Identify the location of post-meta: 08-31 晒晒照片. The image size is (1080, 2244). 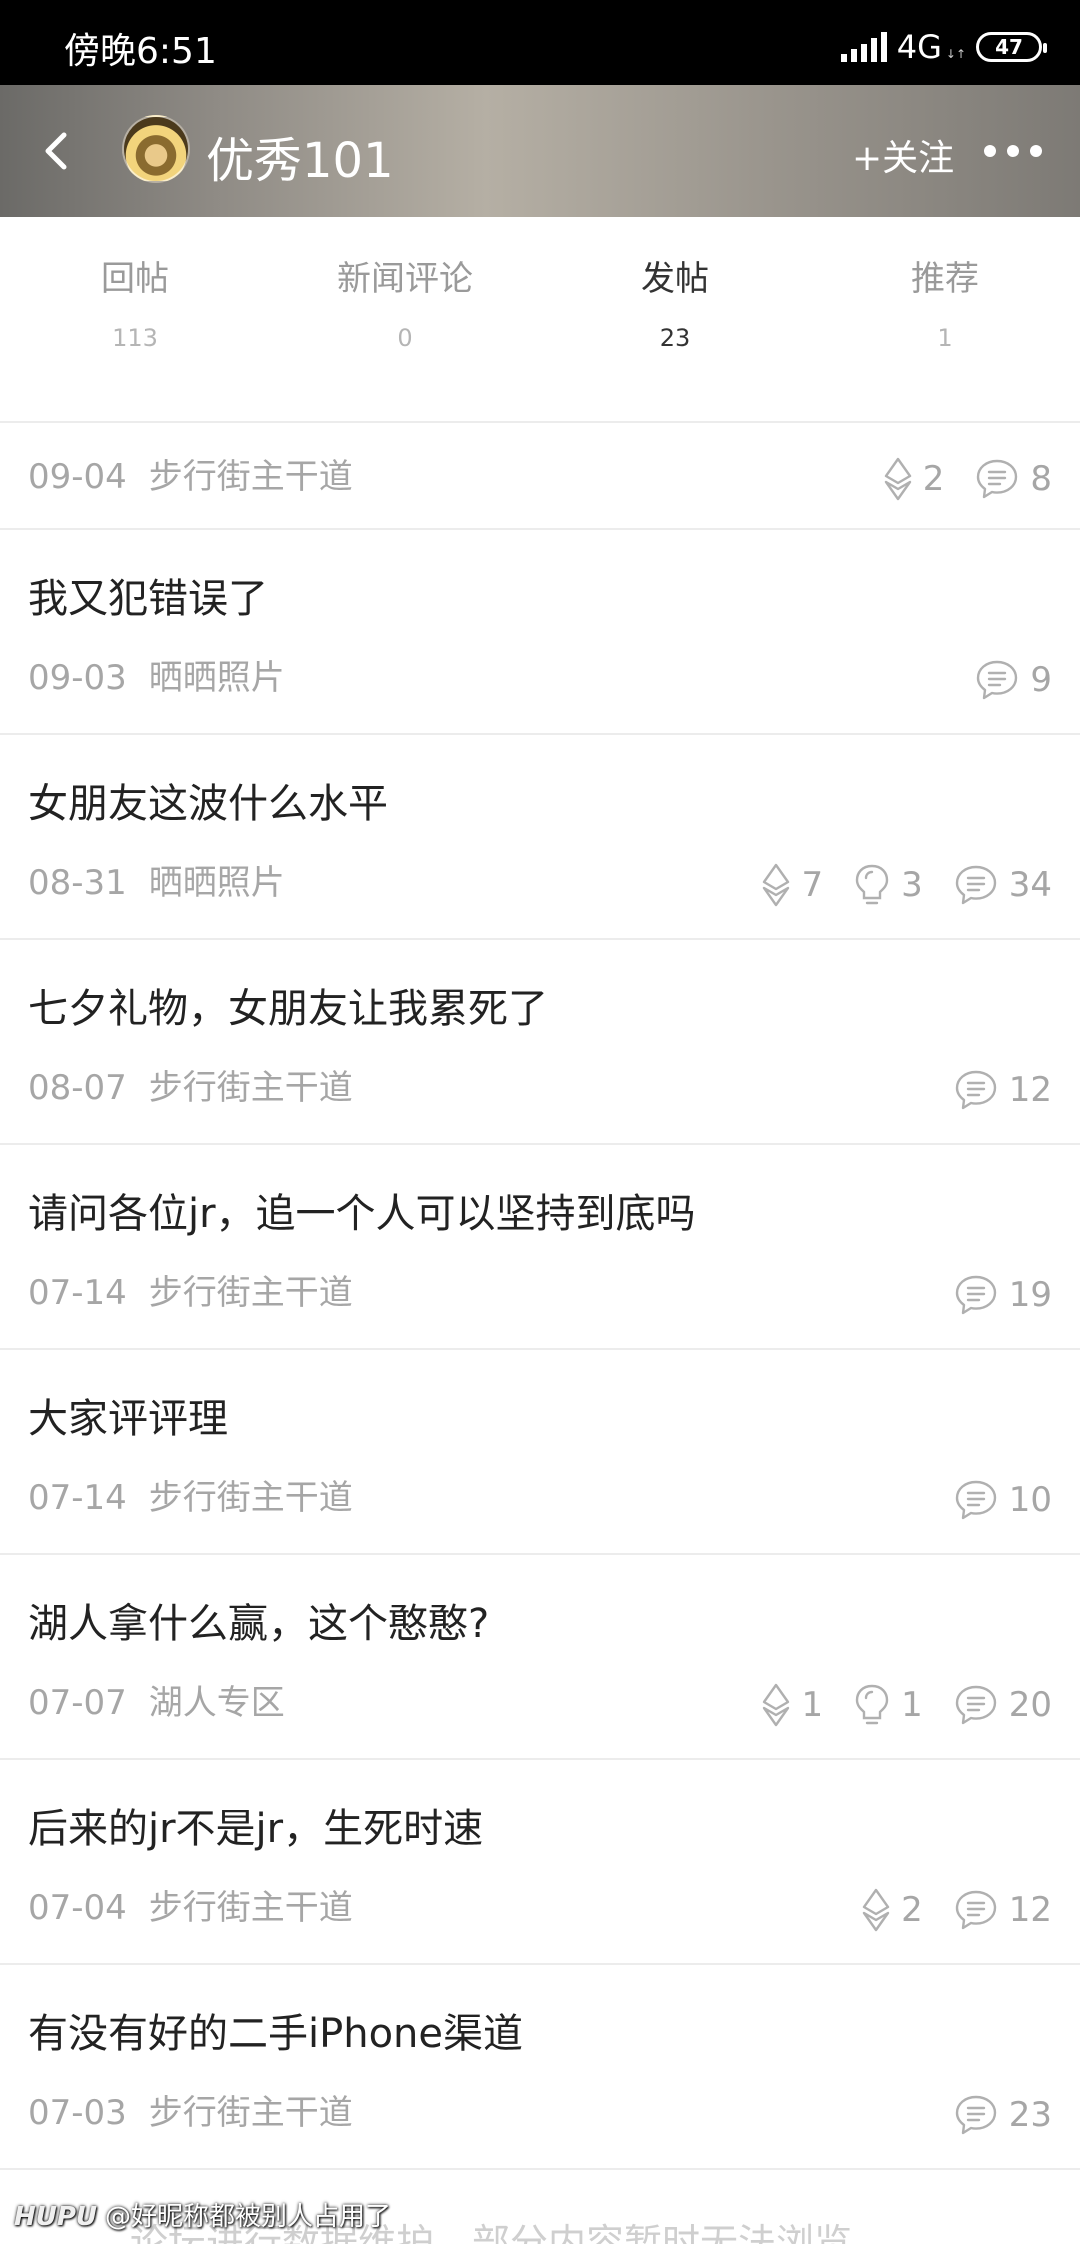
(156, 879).